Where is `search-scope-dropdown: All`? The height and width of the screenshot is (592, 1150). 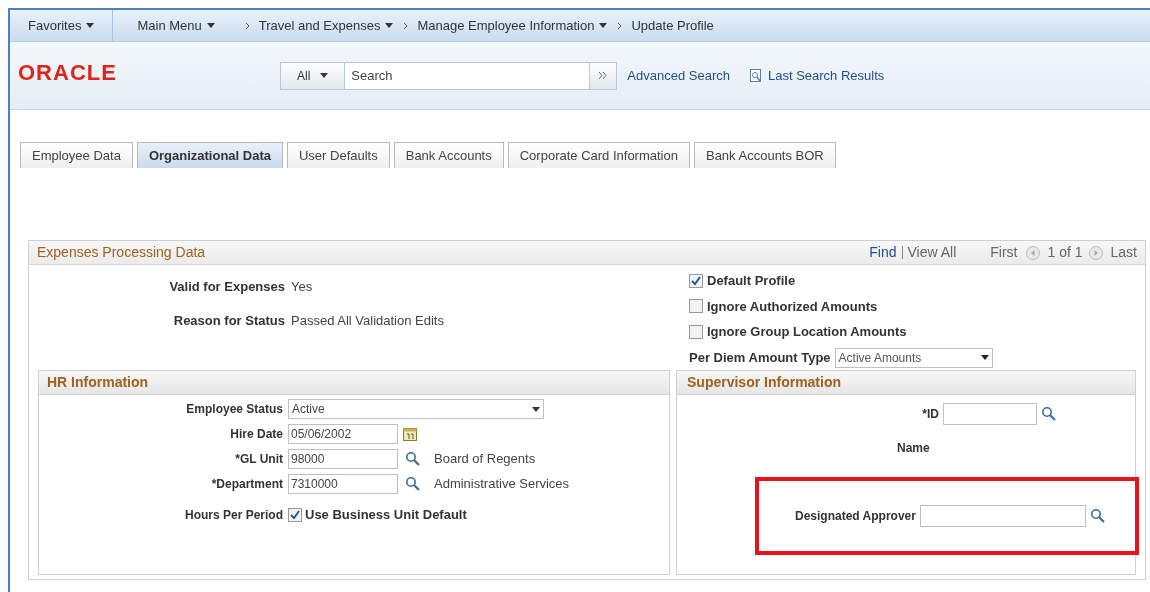
search-scope-dropdown: All is located at coordinates (313, 75).